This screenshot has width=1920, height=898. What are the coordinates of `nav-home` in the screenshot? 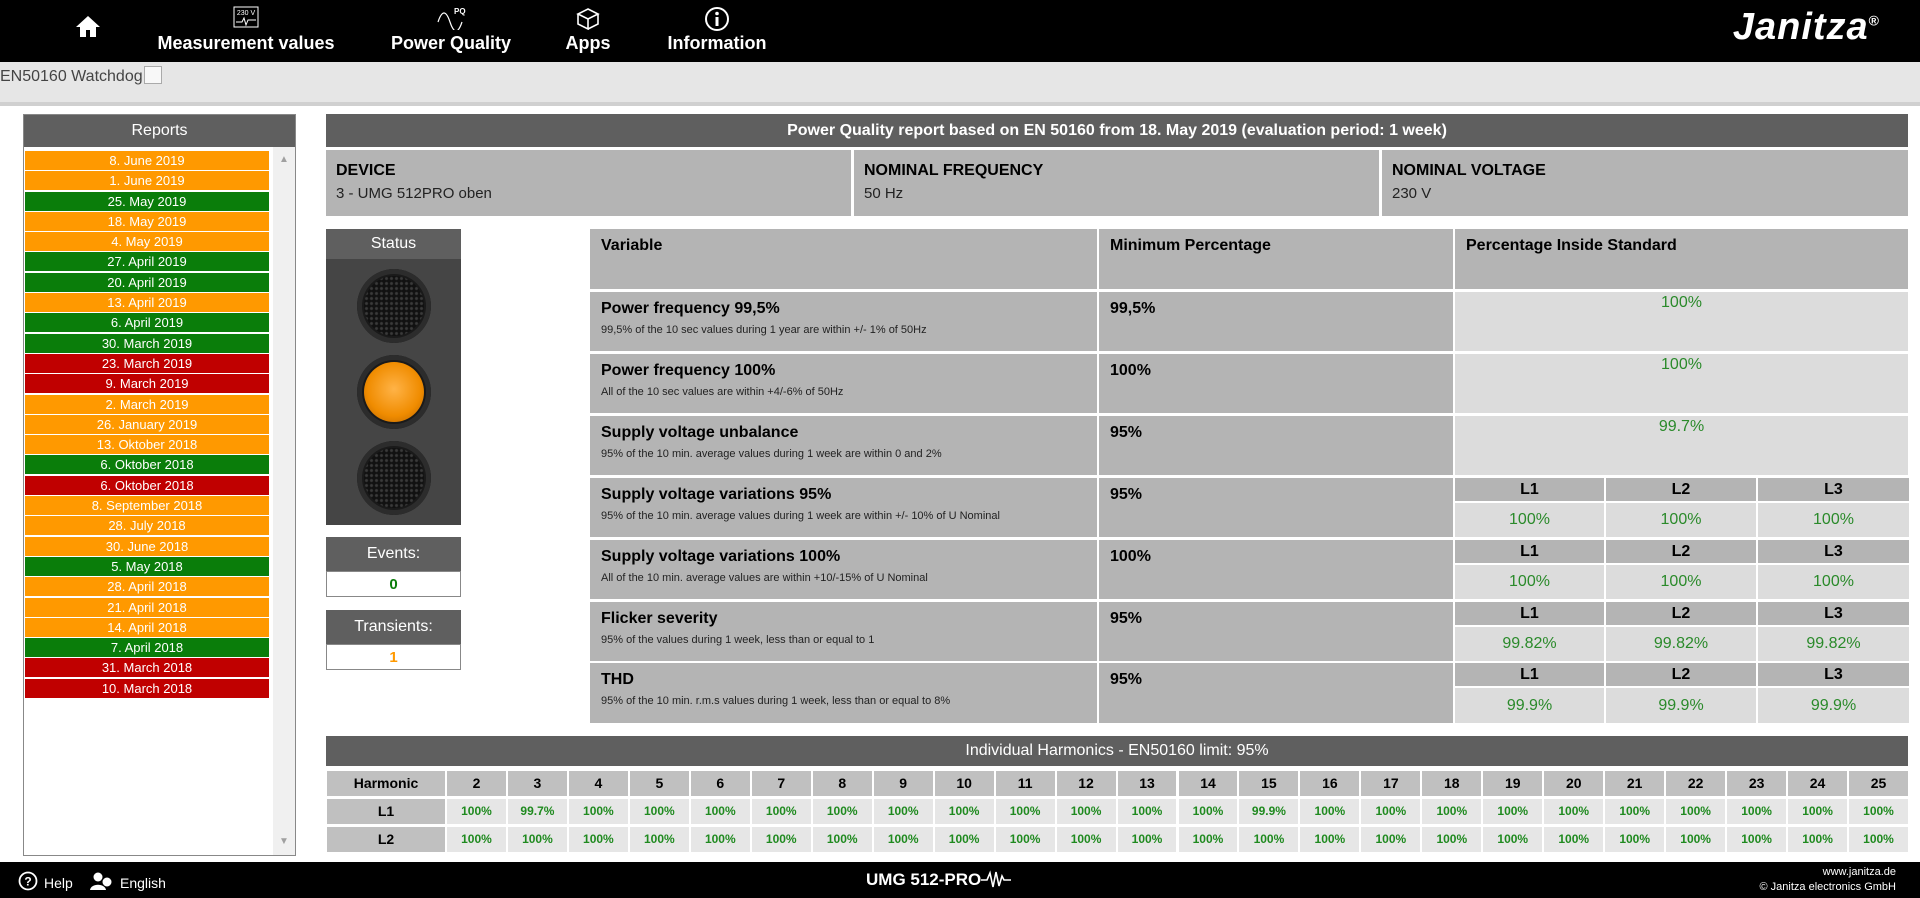 It's located at (88, 31).